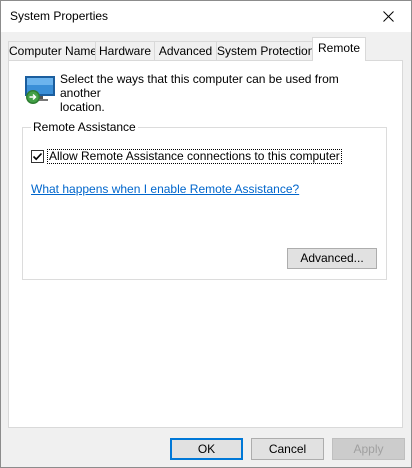 Image resolution: width=412 pixels, height=468 pixels. What do you see at coordinates (339, 49) in the screenshot?
I see `tab-remote: Remote` at bounding box center [339, 49].